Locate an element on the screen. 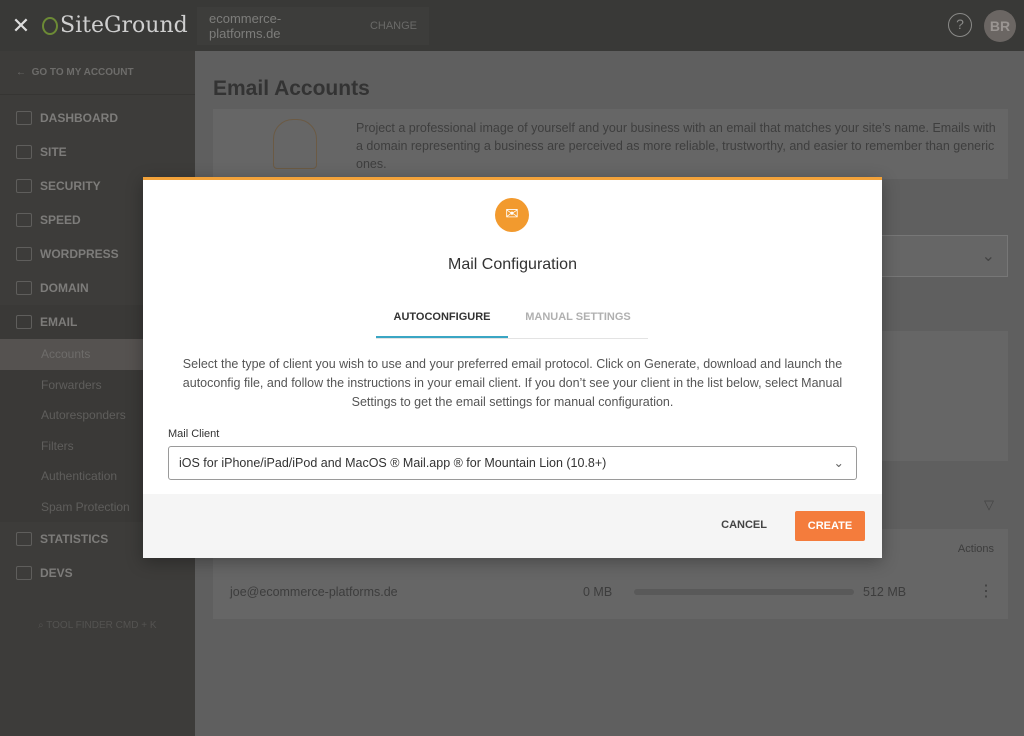 The width and height of the screenshot is (1024, 736). table-row: joe@ecommerce-platforms.de 0 MB 512 MB ⋮ is located at coordinates (610, 593).